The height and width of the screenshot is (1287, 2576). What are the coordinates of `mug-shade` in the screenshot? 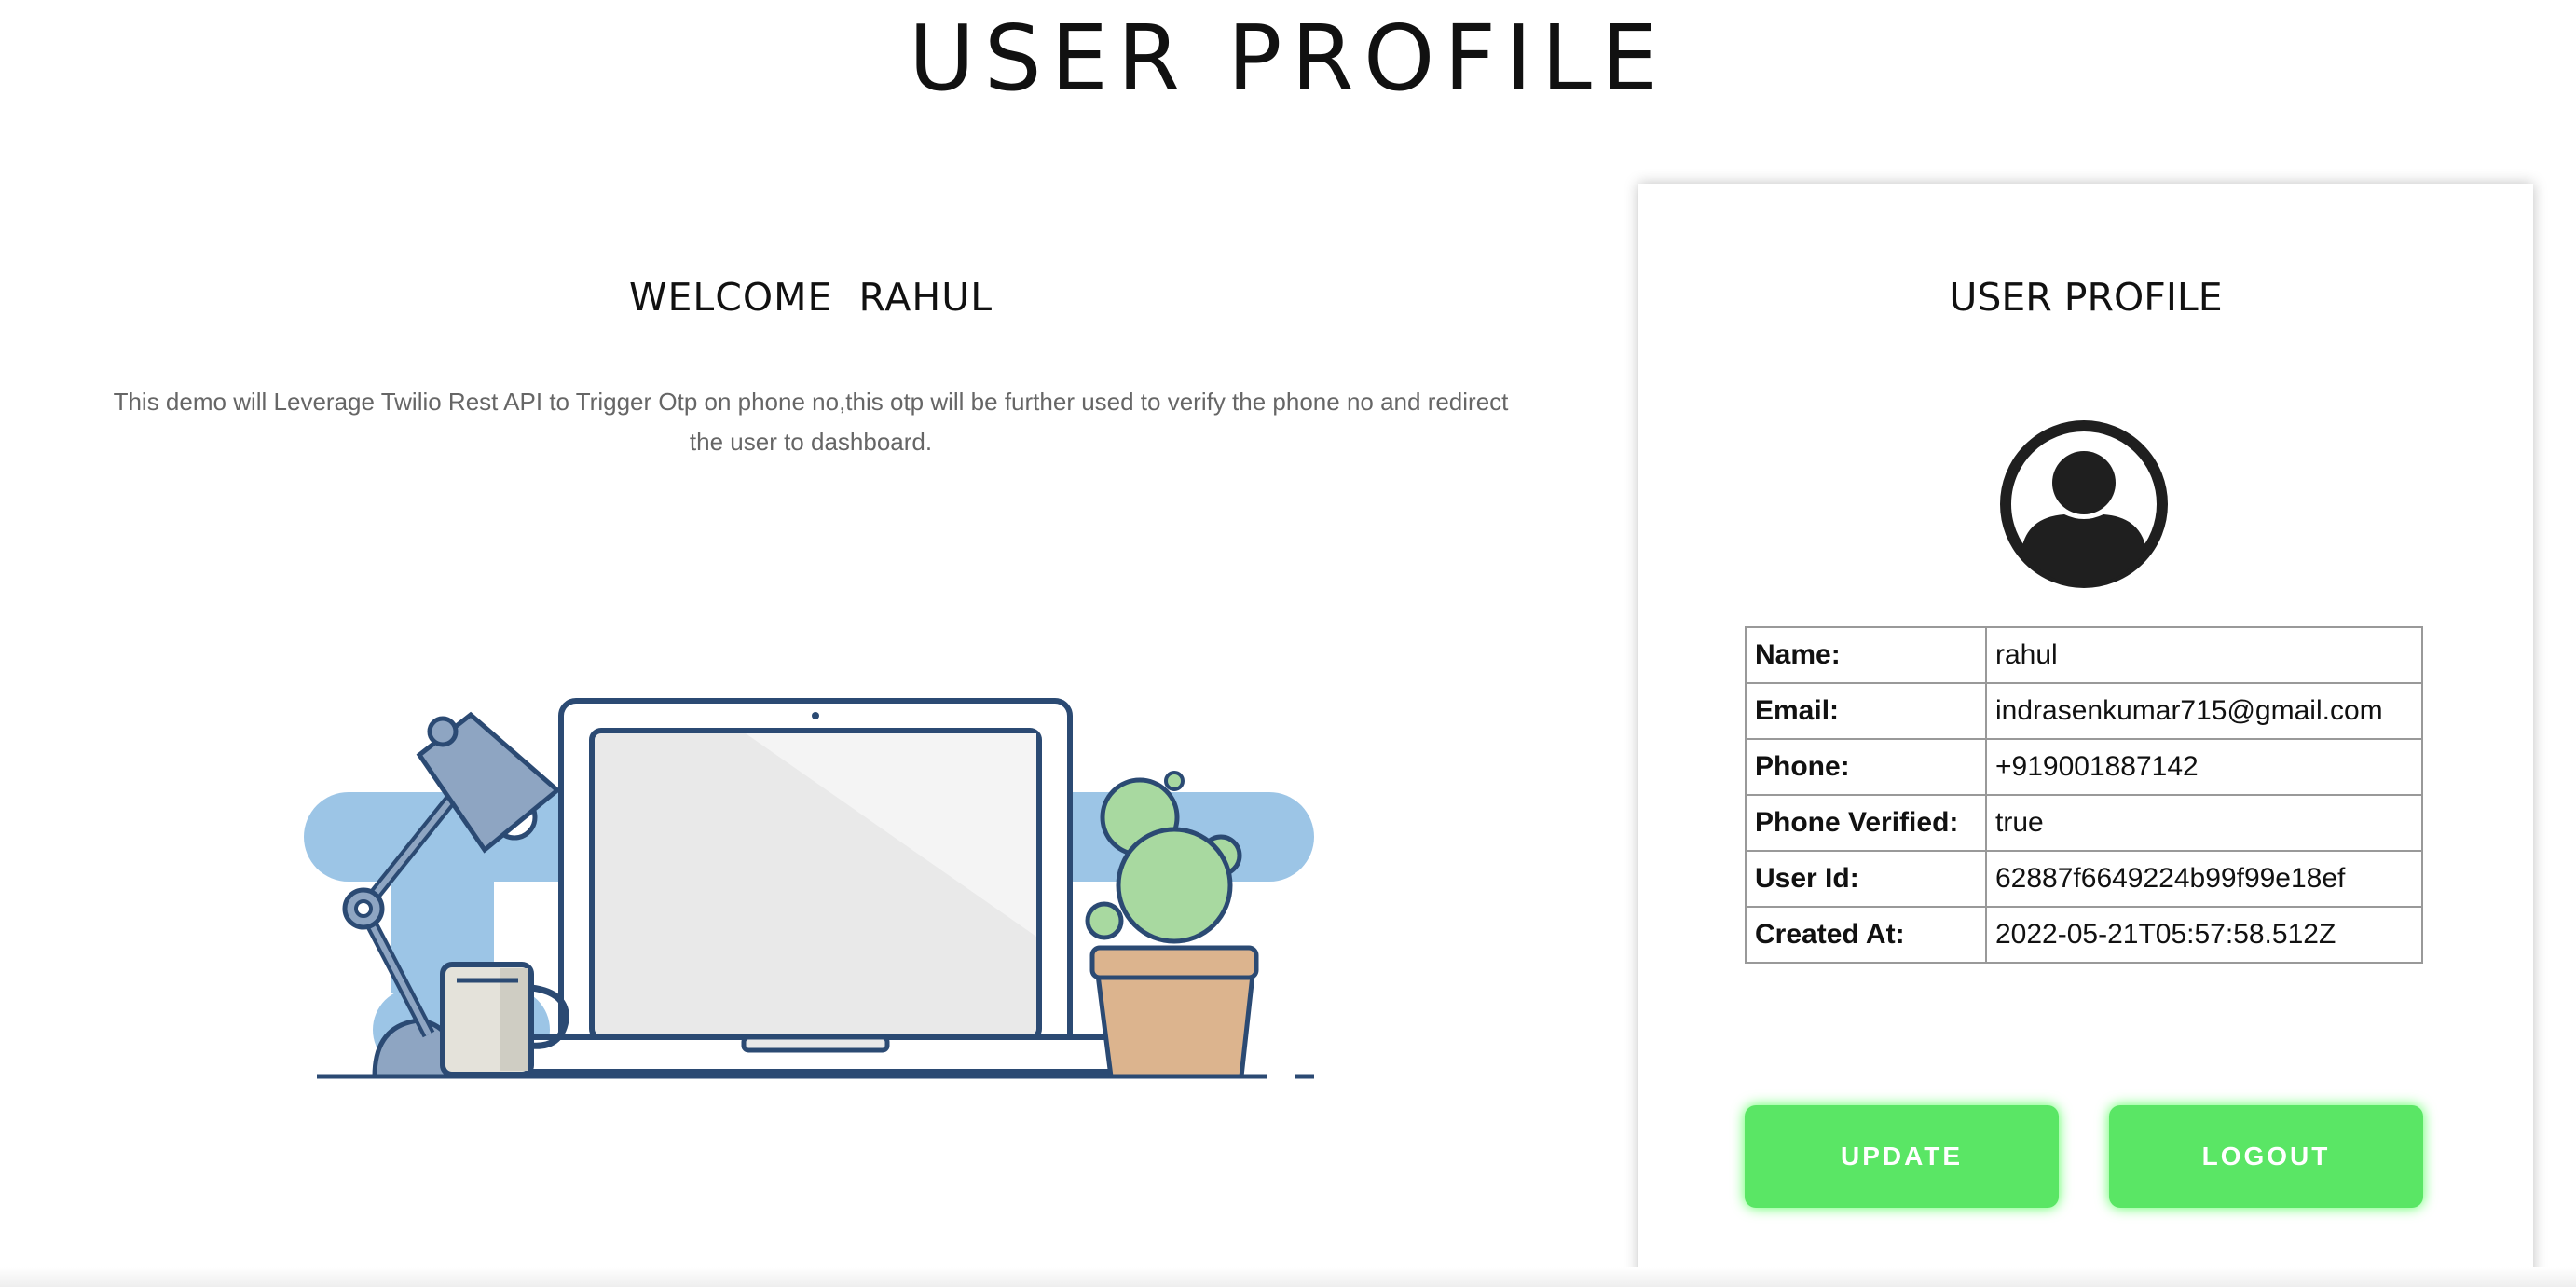 It's located at (514, 1019).